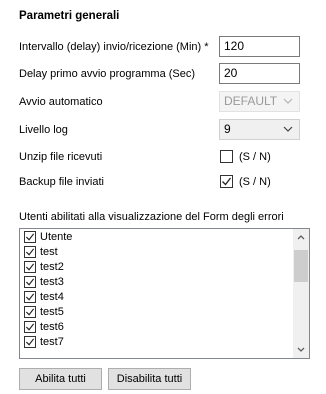 The height and width of the screenshot is (394, 326). Describe the element at coordinates (43, 130) in the screenshot. I see `log-level-label: Livello log` at that location.